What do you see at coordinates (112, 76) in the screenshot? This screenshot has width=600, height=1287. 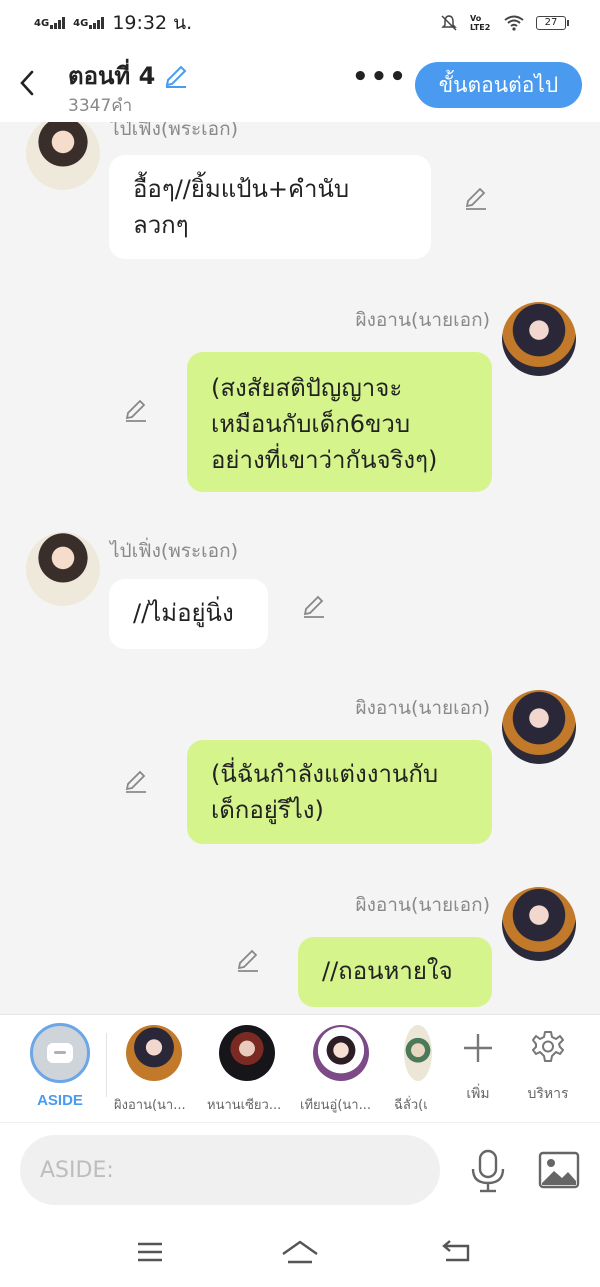 I see `episode-title-text: ตอนที่ 4` at bounding box center [112, 76].